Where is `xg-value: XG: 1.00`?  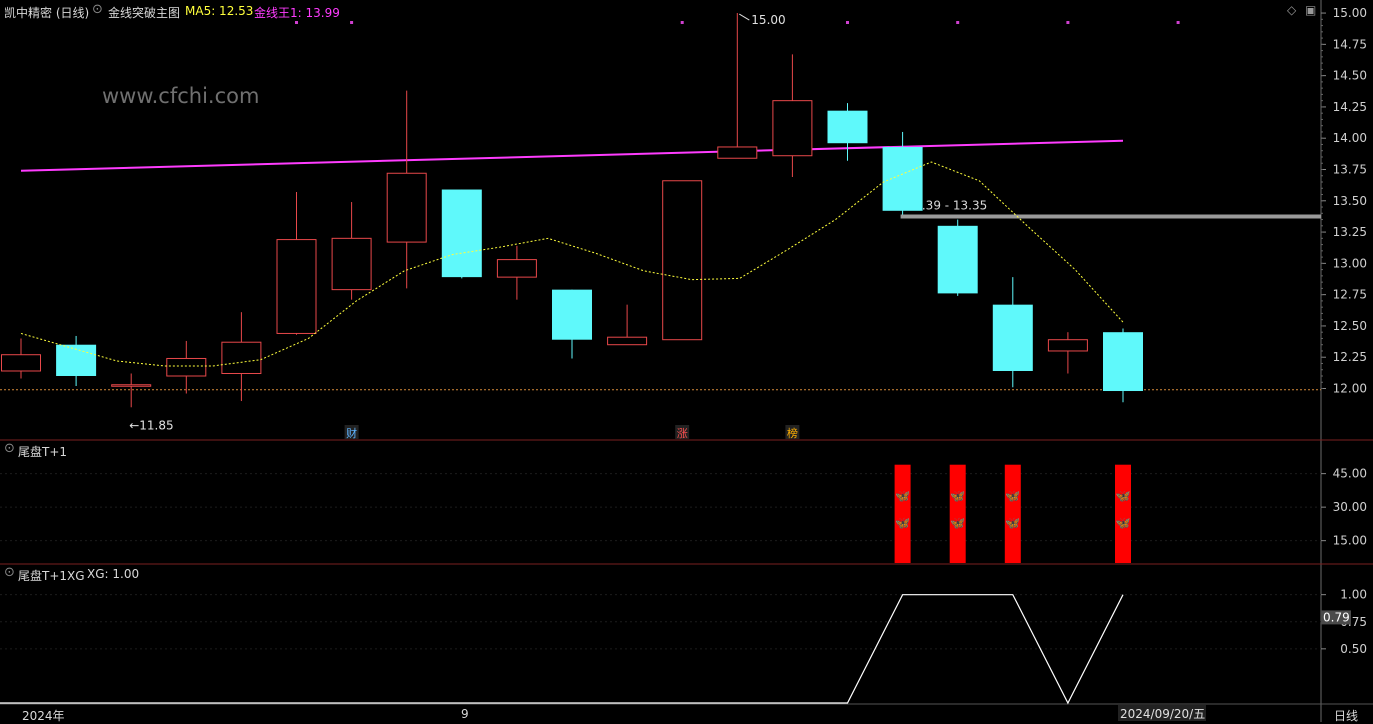
xg-value: XG: 1.00 is located at coordinates (113, 574).